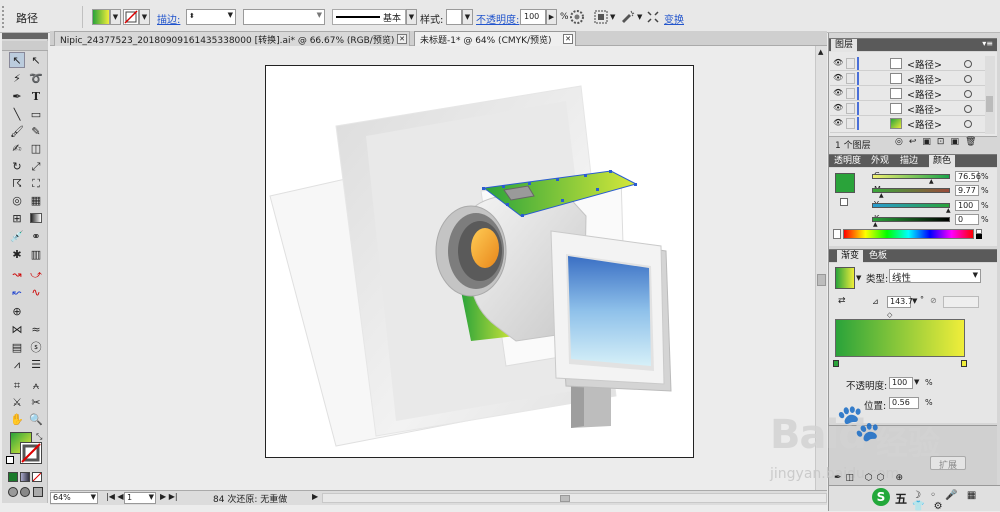  What do you see at coordinates (967, 205) in the screenshot?
I see `y-value-field: 100` at bounding box center [967, 205].